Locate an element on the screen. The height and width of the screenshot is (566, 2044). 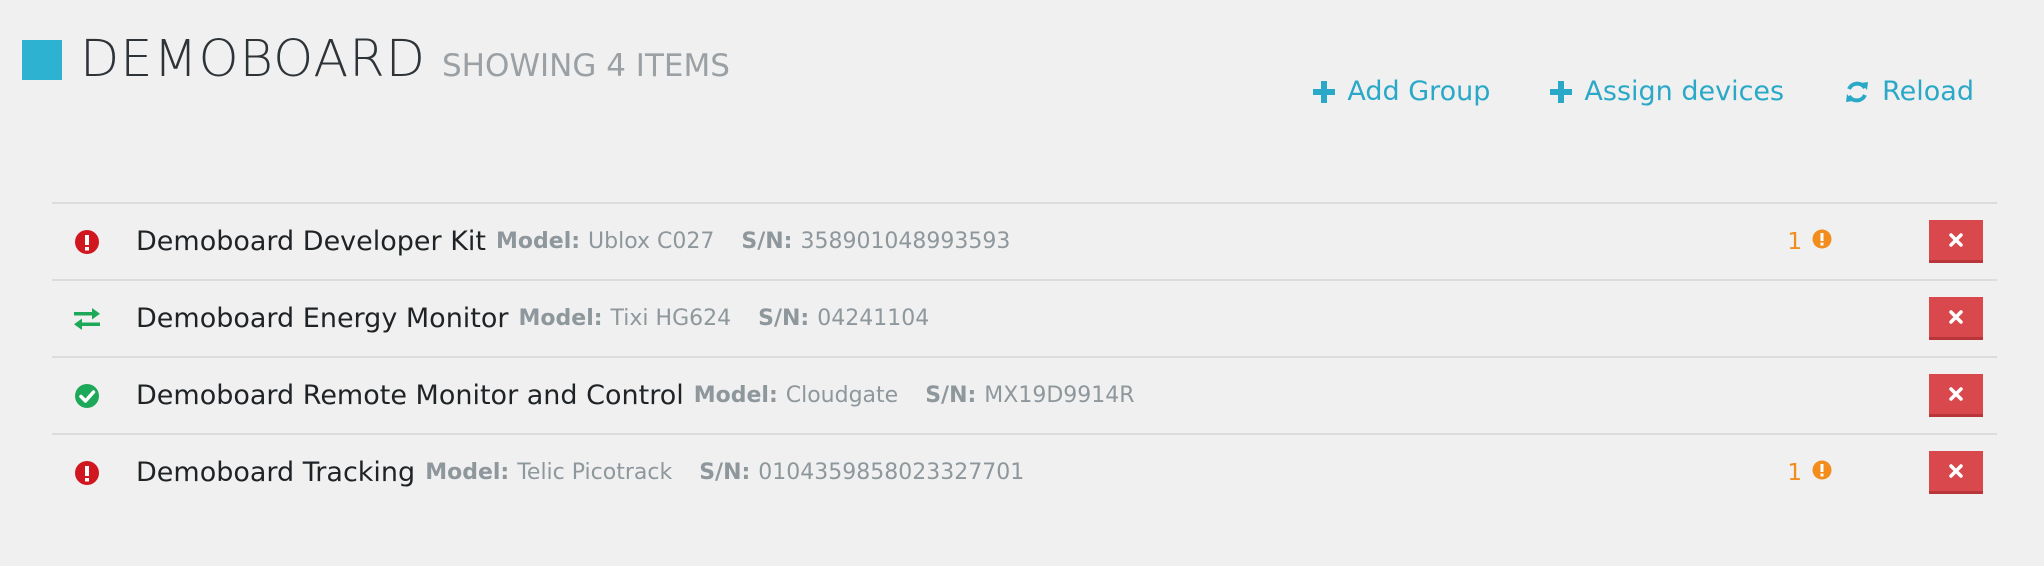
sn-value: MX19D9914R is located at coordinates (1059, 395).